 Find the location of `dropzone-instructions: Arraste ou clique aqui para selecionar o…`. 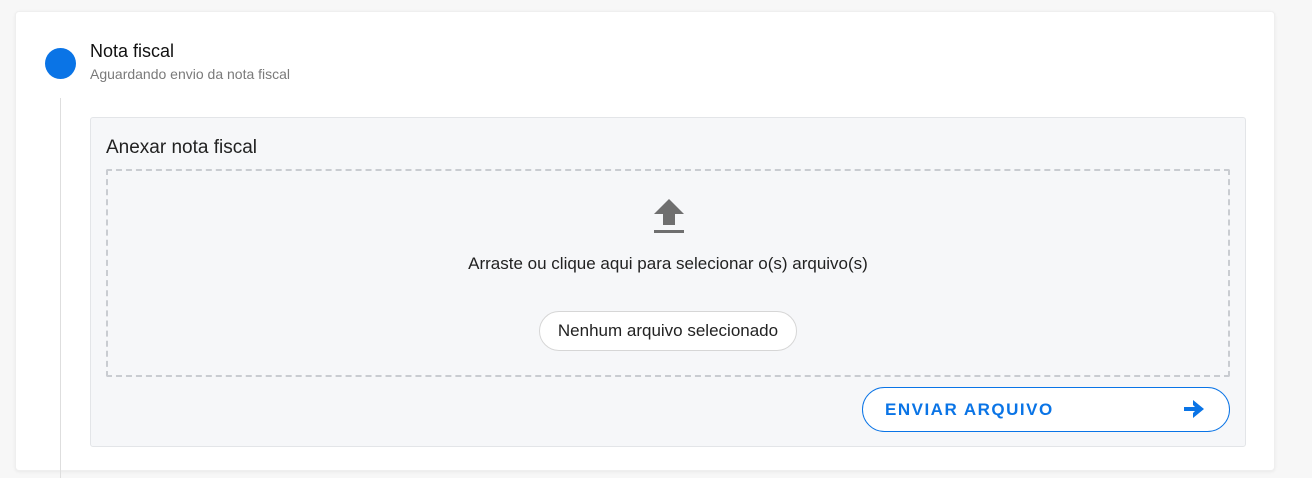

dropzone-instructions: Arraste ou clique aqui para selecionar o… is located at coordinates (668, 263).